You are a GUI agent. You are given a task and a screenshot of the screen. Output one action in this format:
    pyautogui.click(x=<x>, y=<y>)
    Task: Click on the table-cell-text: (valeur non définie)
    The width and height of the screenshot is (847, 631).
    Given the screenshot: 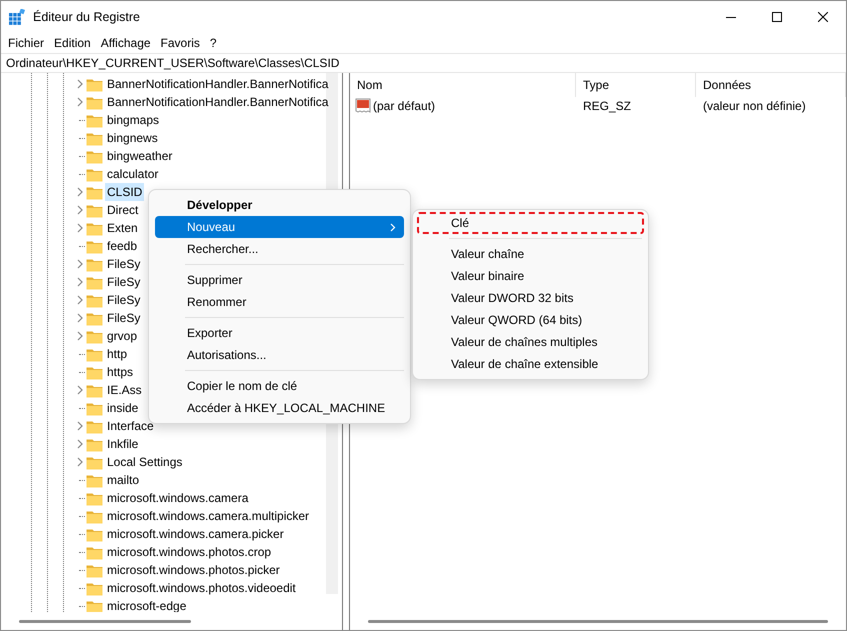 What is the action you would take?
    pyautogui.click(x=754, y=106)
    